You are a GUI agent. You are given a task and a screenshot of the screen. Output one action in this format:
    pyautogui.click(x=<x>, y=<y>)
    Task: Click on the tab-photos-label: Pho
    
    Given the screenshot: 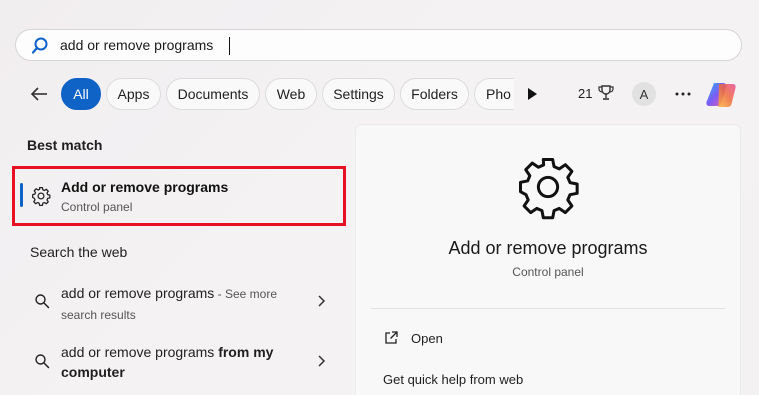 What is the action you would take?
    pyautogui.click(x=498, y=94)
    